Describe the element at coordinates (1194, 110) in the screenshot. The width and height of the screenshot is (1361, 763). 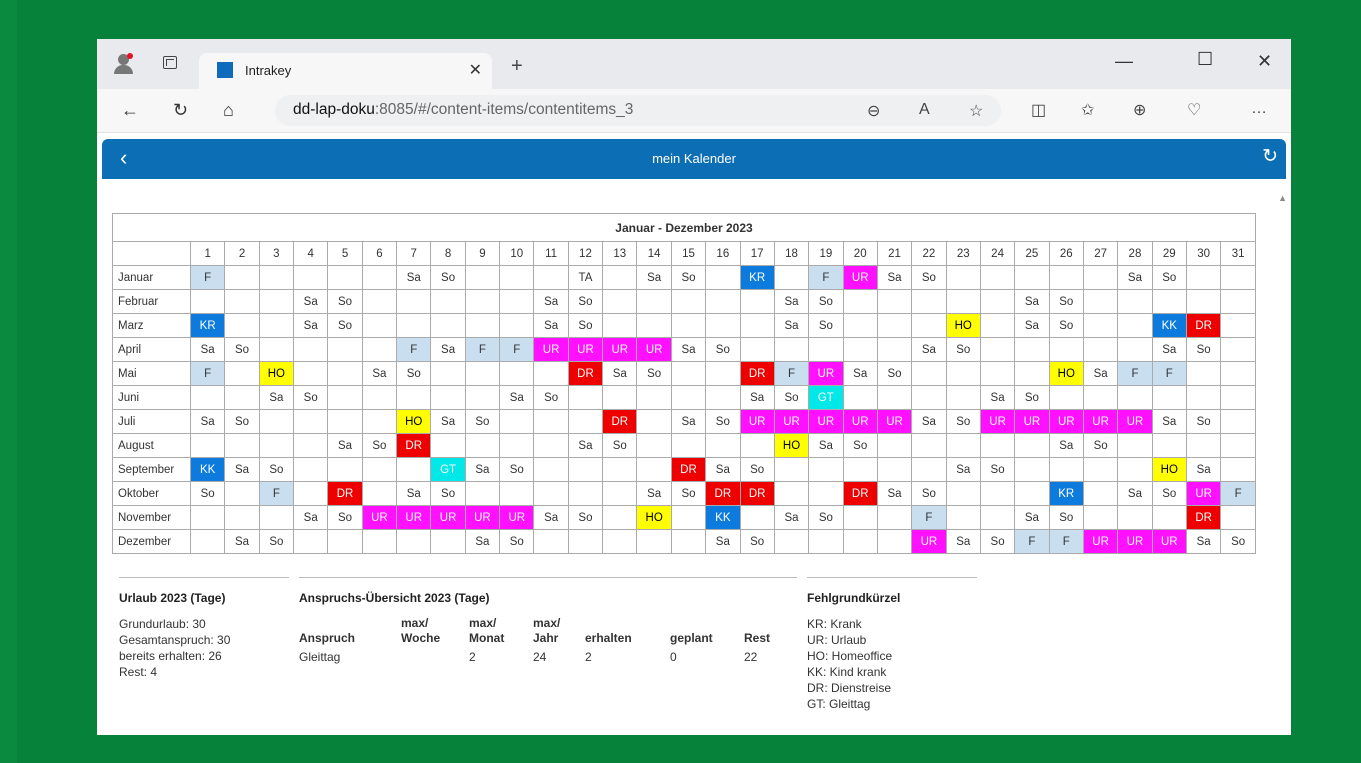
I see `health-icon: ♡` at that location.